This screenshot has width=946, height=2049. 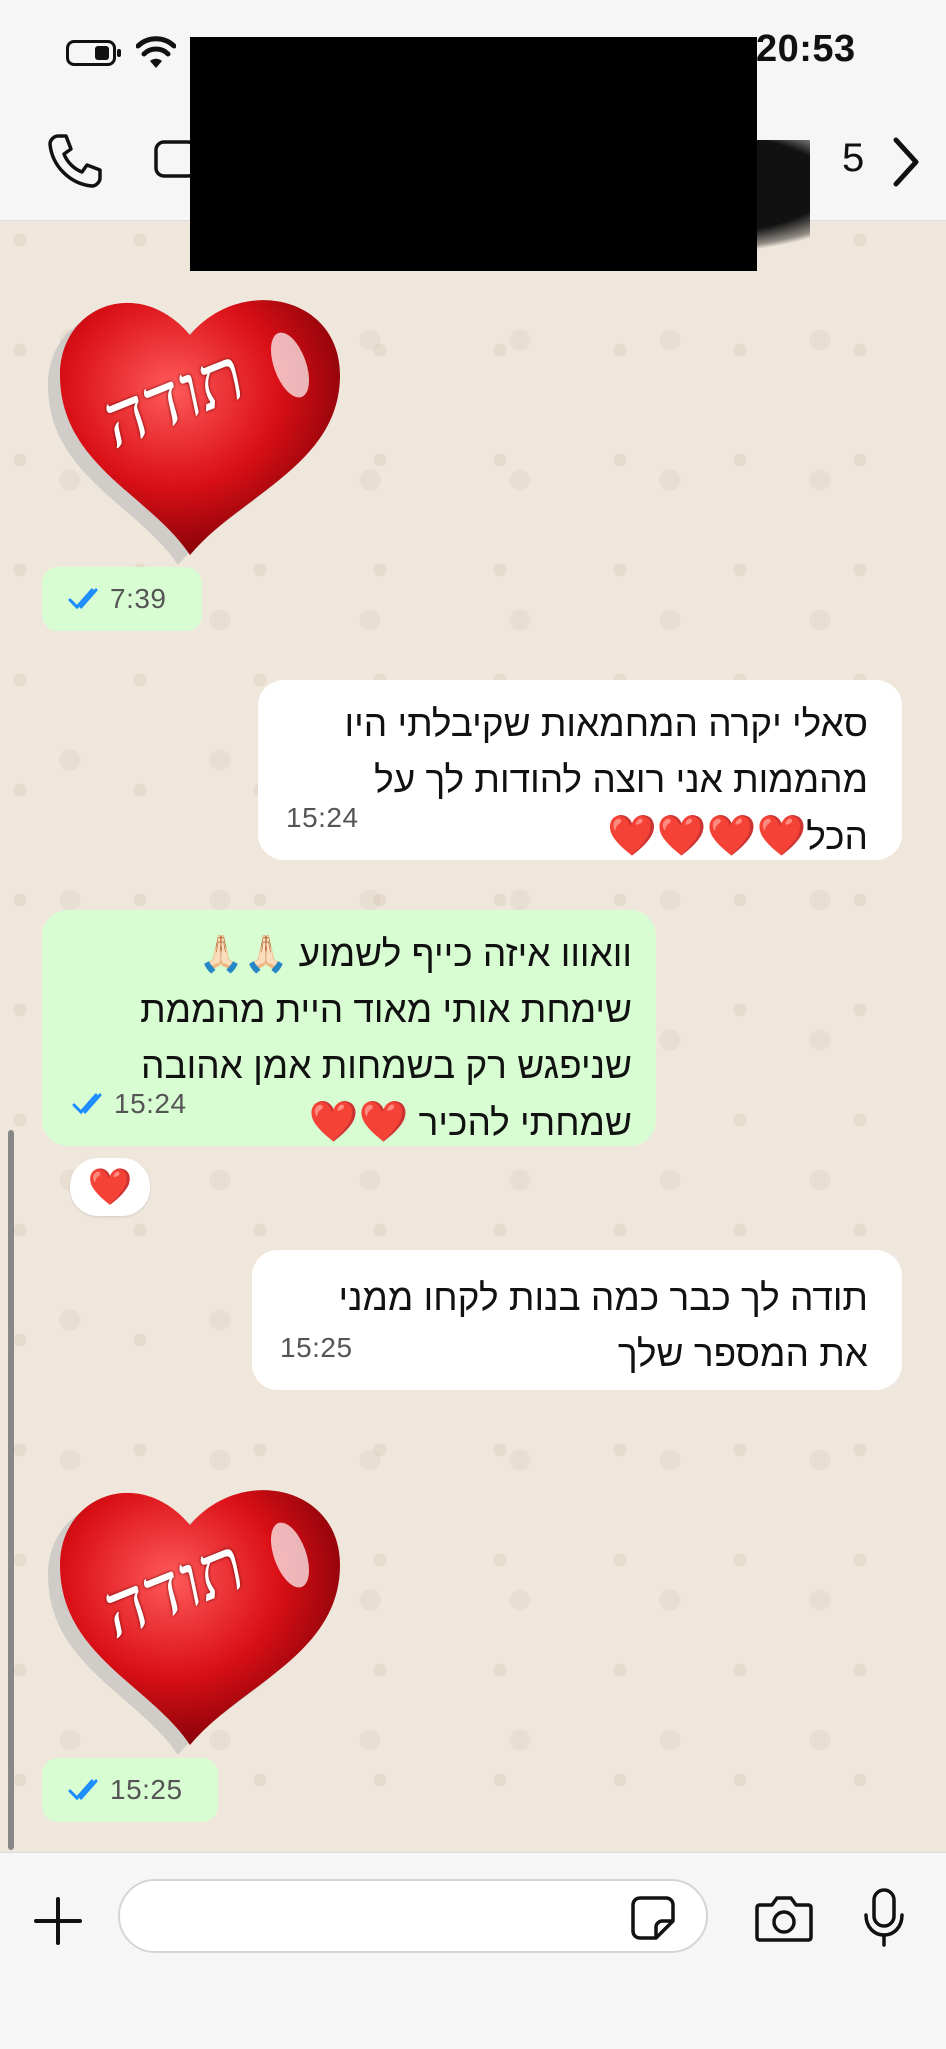 What do you see at coordinates (784, 1918) in the screenshot?
I see `camera-icon` at bounding box center [784, 1918].